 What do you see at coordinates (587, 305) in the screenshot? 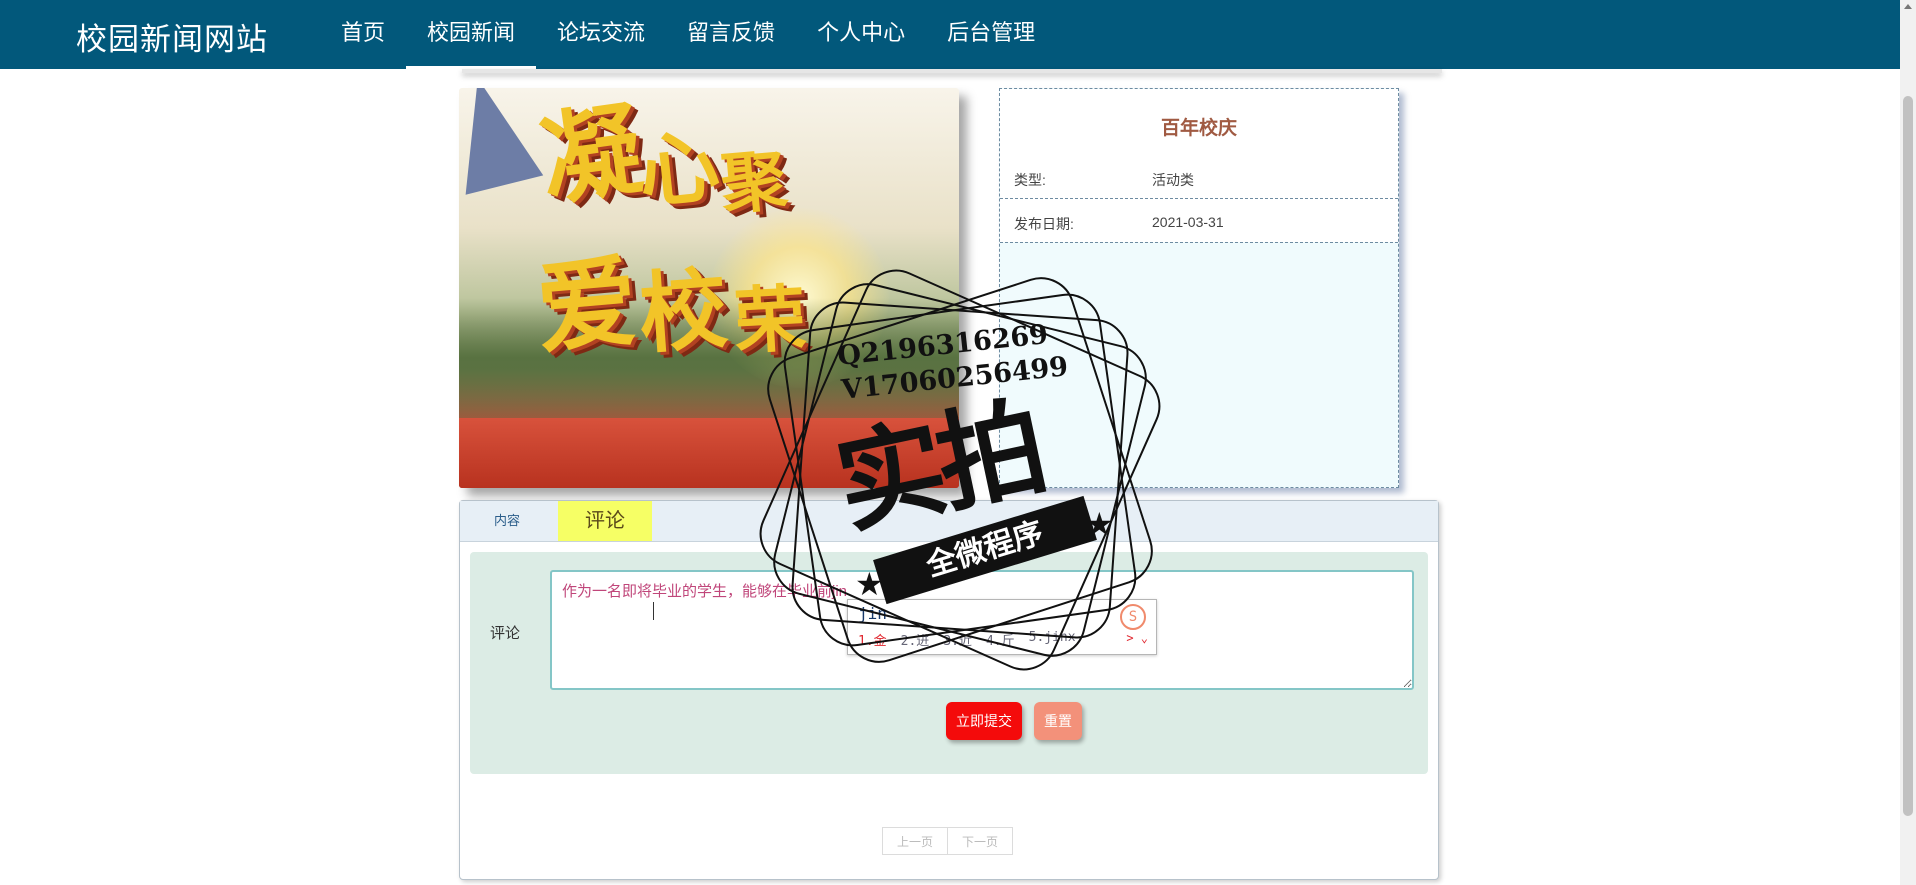
I see `image-char: 爱` at bounding box center [587, 305].